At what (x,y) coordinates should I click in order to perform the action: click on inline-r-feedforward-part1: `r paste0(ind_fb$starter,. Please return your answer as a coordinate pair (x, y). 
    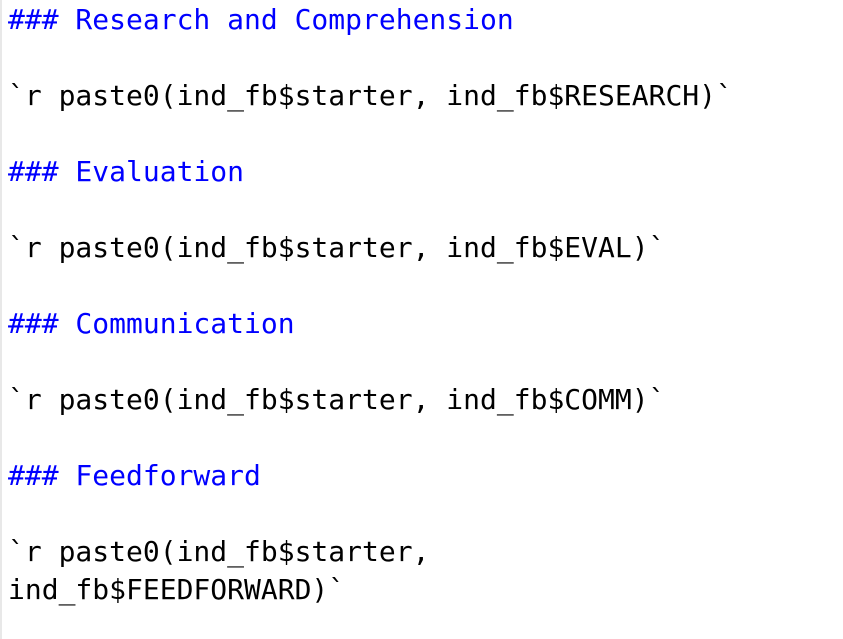
    Looking at the image, I should click on (219, 551).